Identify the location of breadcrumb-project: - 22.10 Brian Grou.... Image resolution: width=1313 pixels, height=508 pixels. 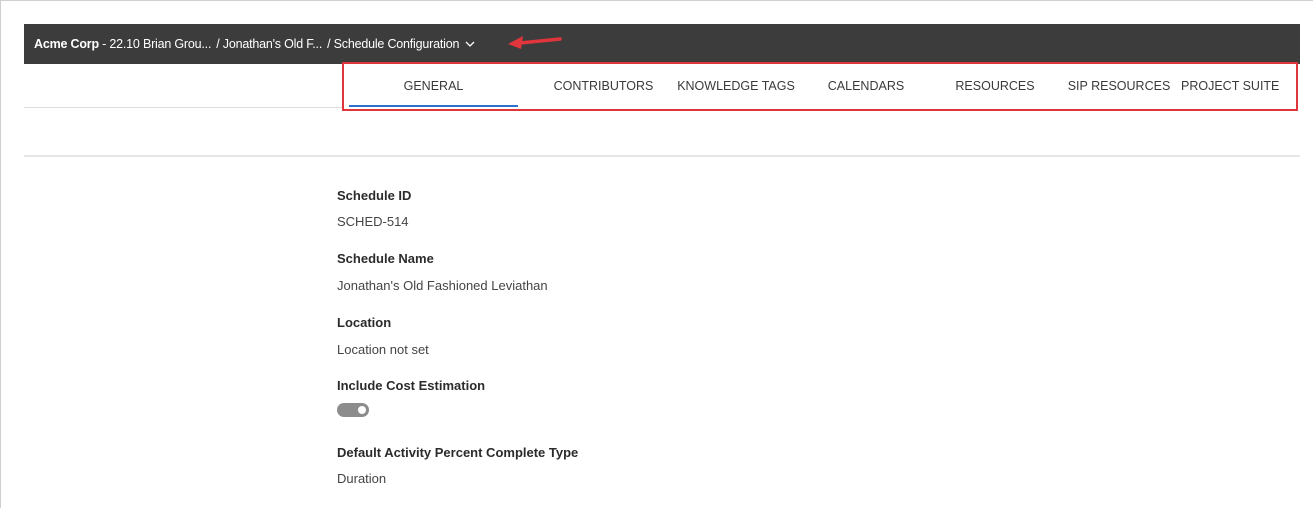
(155, 44).